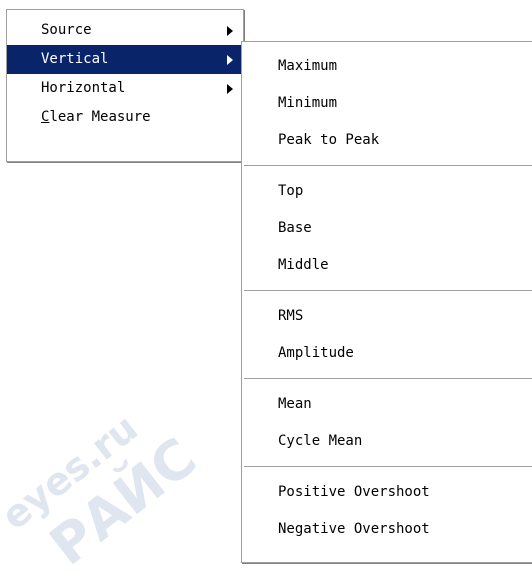 The image size is (532, 578). I want to click on menu-item-source: Source, so click(125, 30).